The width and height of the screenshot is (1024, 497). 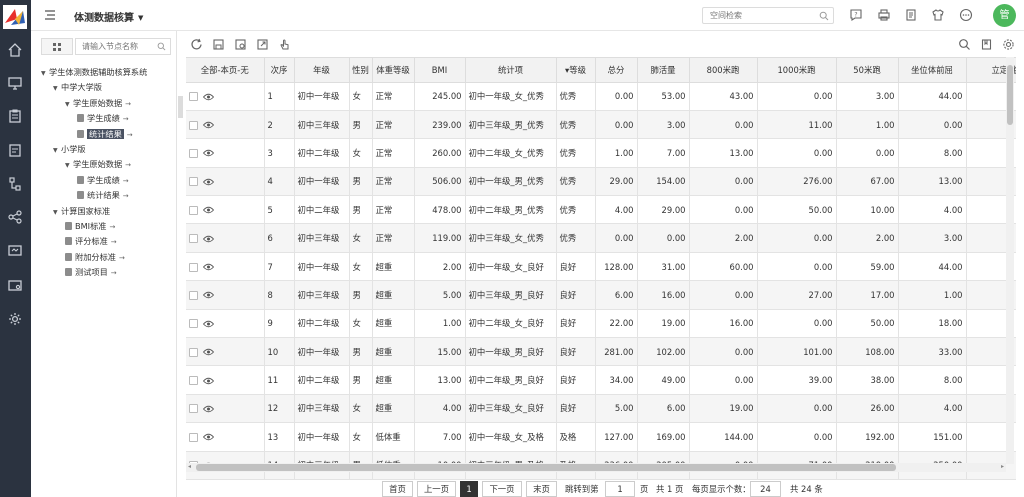 I want to click on more-icon, so click(x=966, y=15).